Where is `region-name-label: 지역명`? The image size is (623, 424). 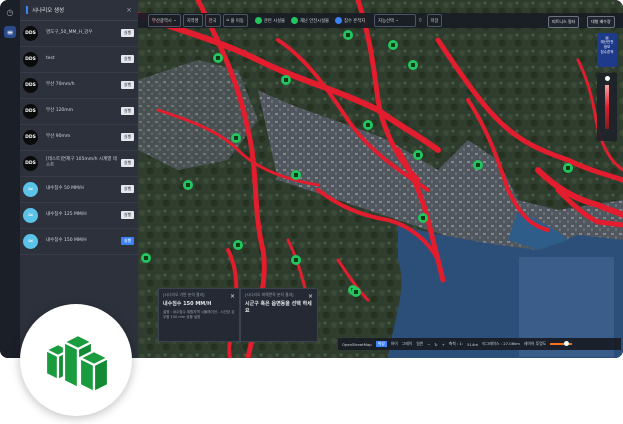 region-name-label: 지역명 is located at coordinates (192, 21).